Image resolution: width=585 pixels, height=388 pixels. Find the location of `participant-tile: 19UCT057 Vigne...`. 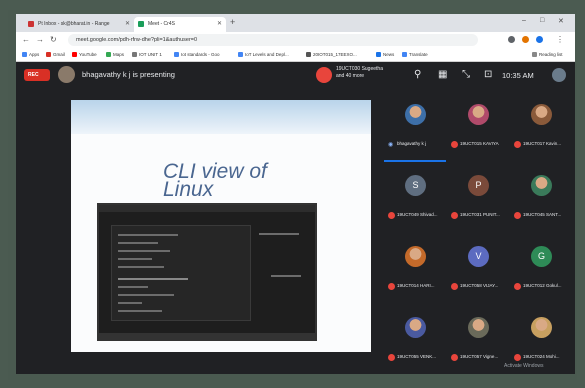

participant-tile: 19UCT057 Vigne... is located at coordinates (478, 339).